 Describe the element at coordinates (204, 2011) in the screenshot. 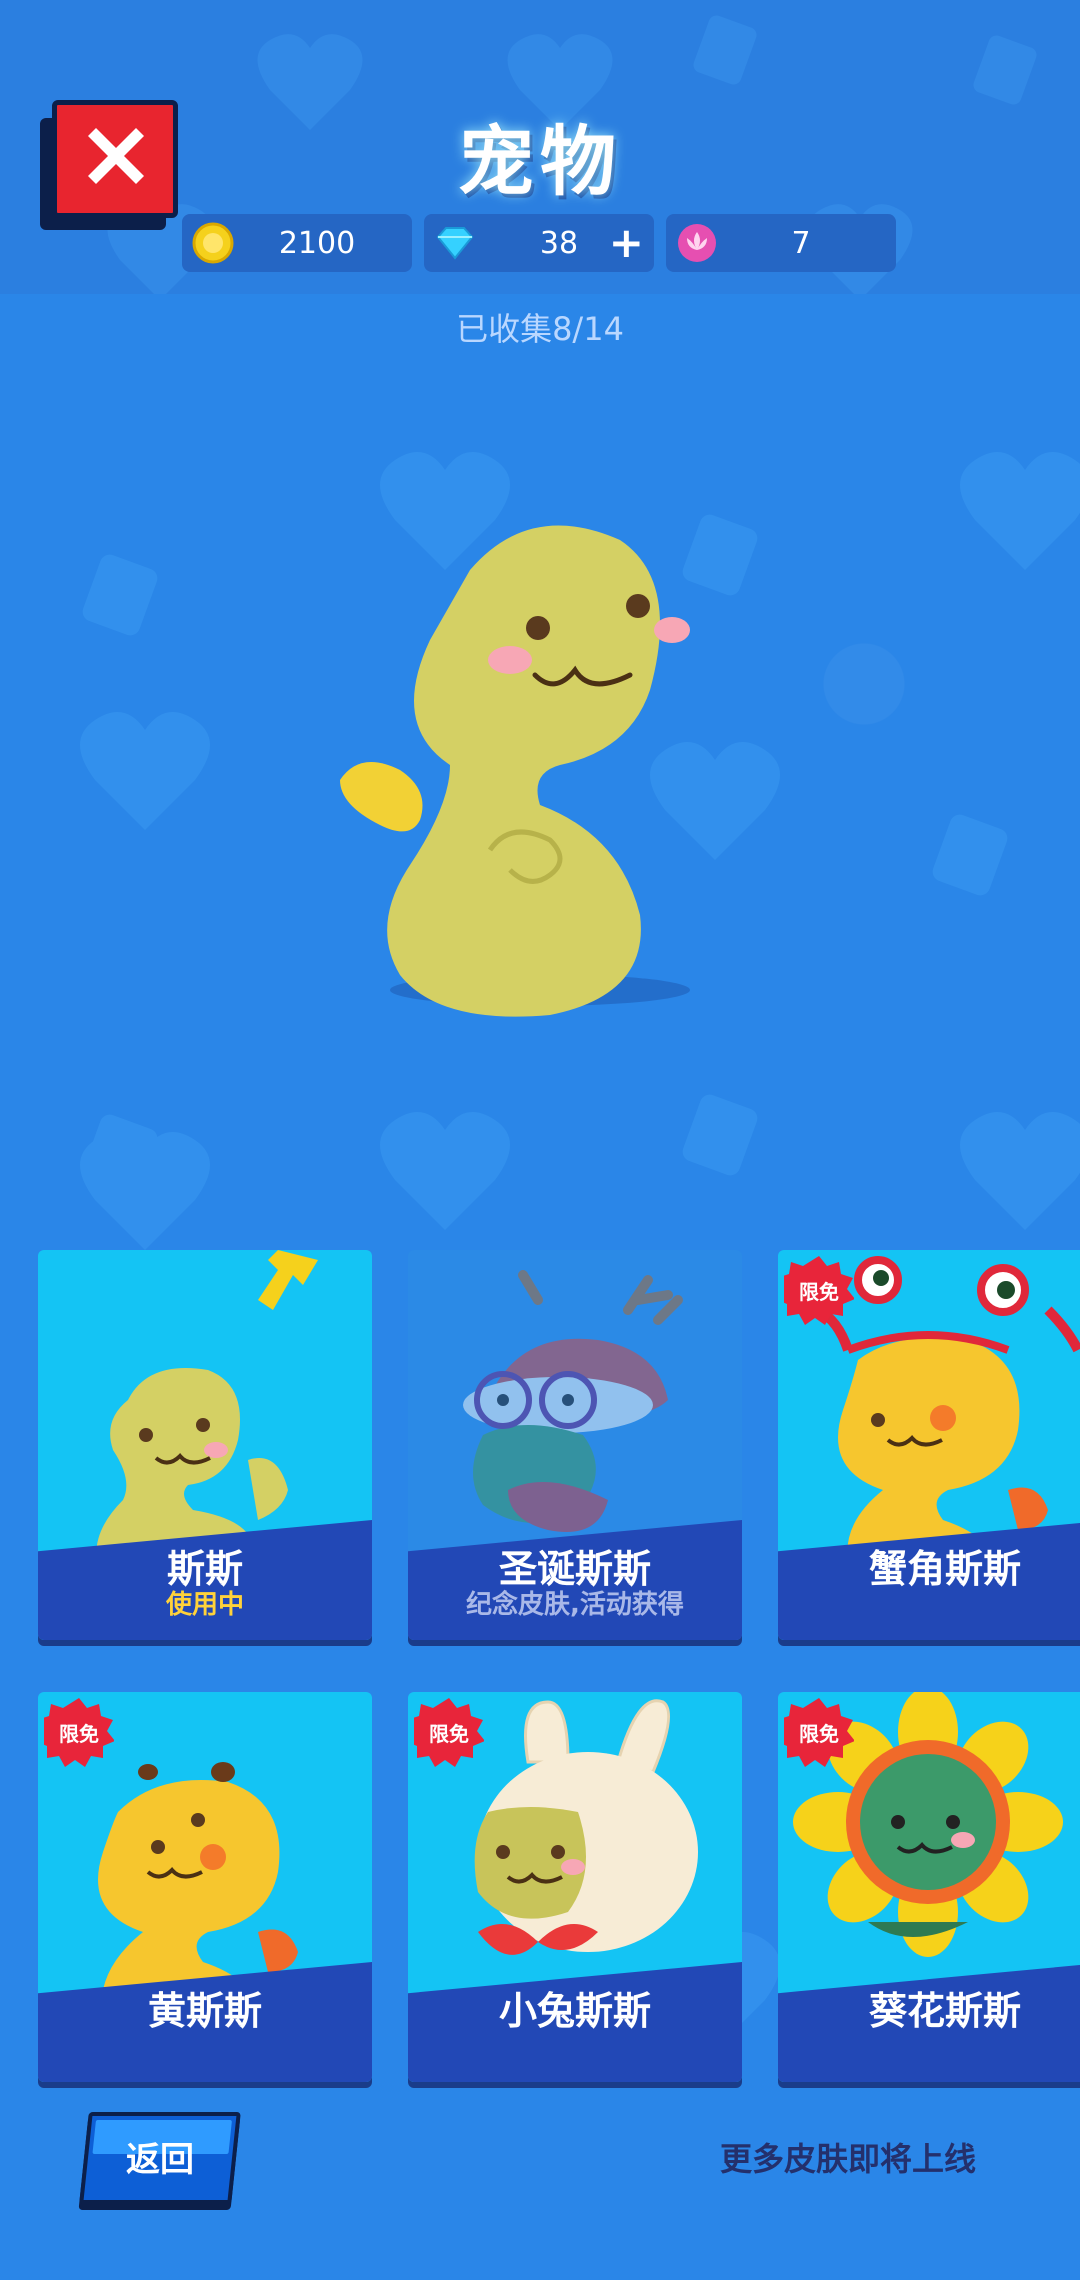

I see `pet-name: 黄斯斯` at that location.